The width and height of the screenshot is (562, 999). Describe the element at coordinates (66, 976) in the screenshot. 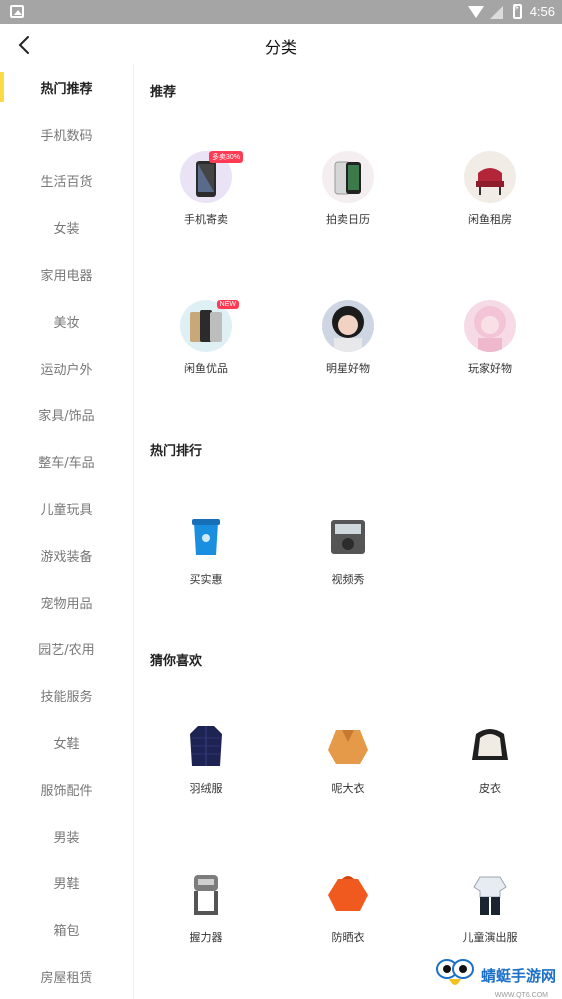

I see `sidebar-item-rental: 房屋租赁` at that location.